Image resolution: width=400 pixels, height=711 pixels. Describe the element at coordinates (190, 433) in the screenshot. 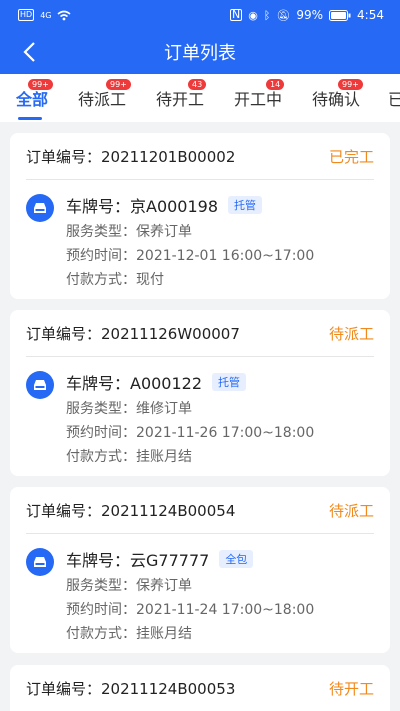

I see `appointment-time: 预约时间：2021-11-26 17:00~18:00` at that location.